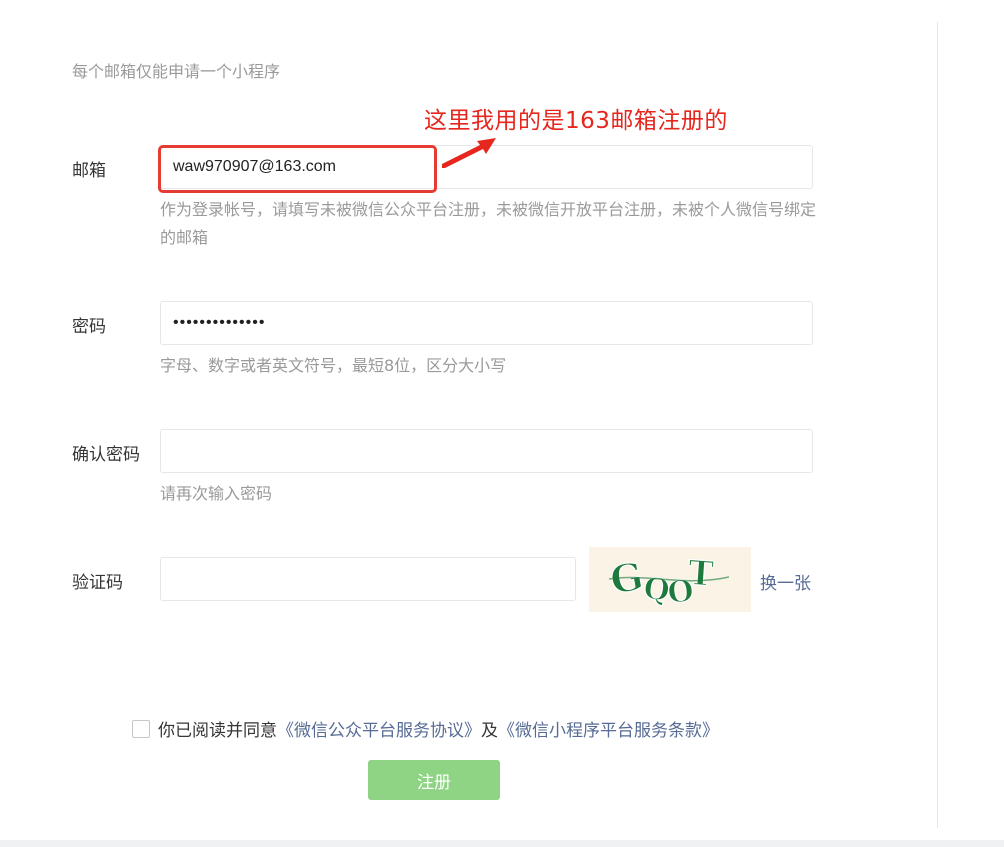 This screenshot has width=1004, height=847. Describe the element at coordinates (489, 731) in the screenshot. I see `agreement-middle: 及` at that location.